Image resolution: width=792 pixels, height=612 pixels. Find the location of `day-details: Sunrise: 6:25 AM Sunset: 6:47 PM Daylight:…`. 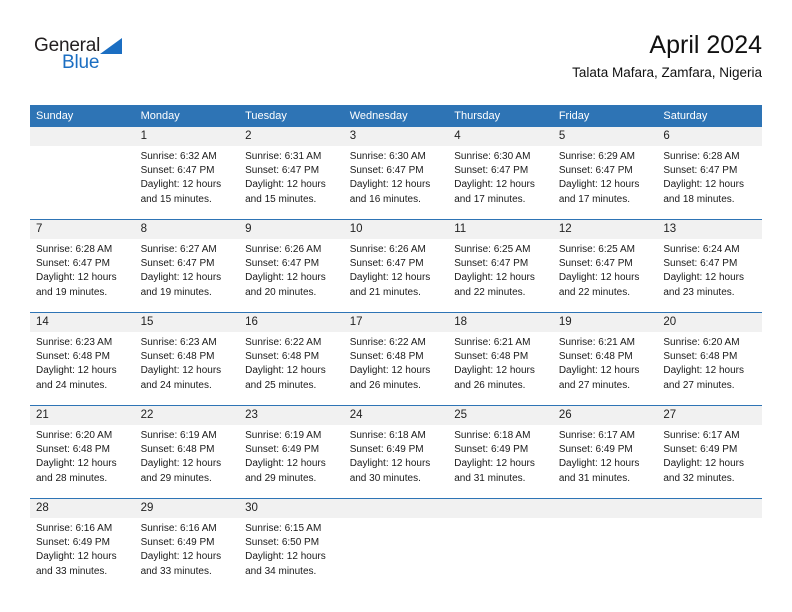

day-details: Sunrise: 6:25 AM Sunset: 6:47 PM Daylight:… is located at coordinates (605, 269).